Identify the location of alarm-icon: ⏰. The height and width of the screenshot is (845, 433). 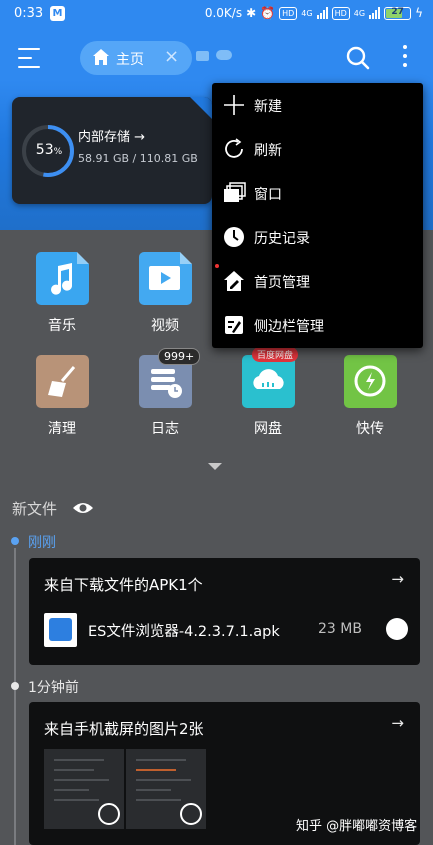
(268, 13).